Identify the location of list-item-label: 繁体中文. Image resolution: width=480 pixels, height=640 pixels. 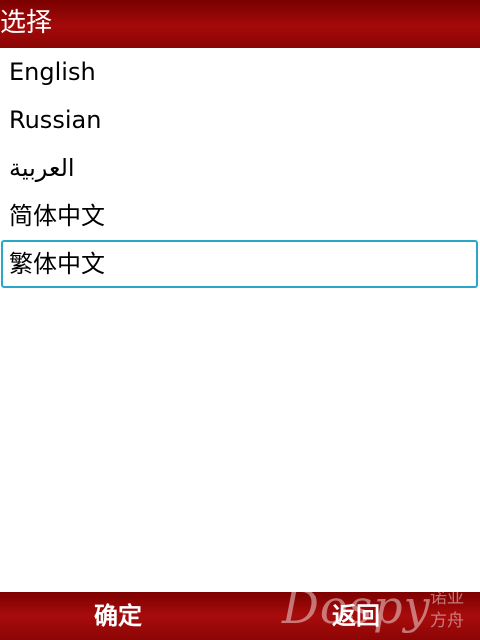
(57, 264).